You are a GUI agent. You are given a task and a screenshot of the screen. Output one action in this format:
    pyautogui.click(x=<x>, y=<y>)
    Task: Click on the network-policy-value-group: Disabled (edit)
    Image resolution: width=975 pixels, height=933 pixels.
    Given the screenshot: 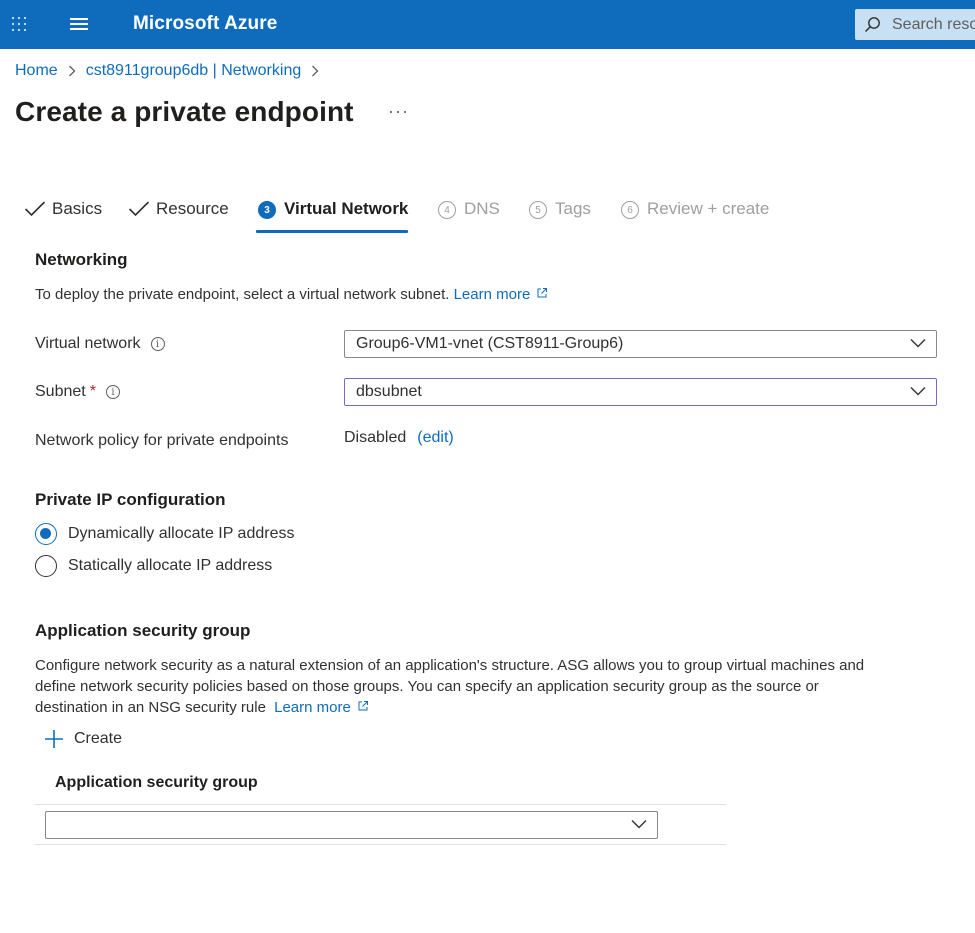 What is the action you would take?
    pyautogui.click(x=399, y=438)
    